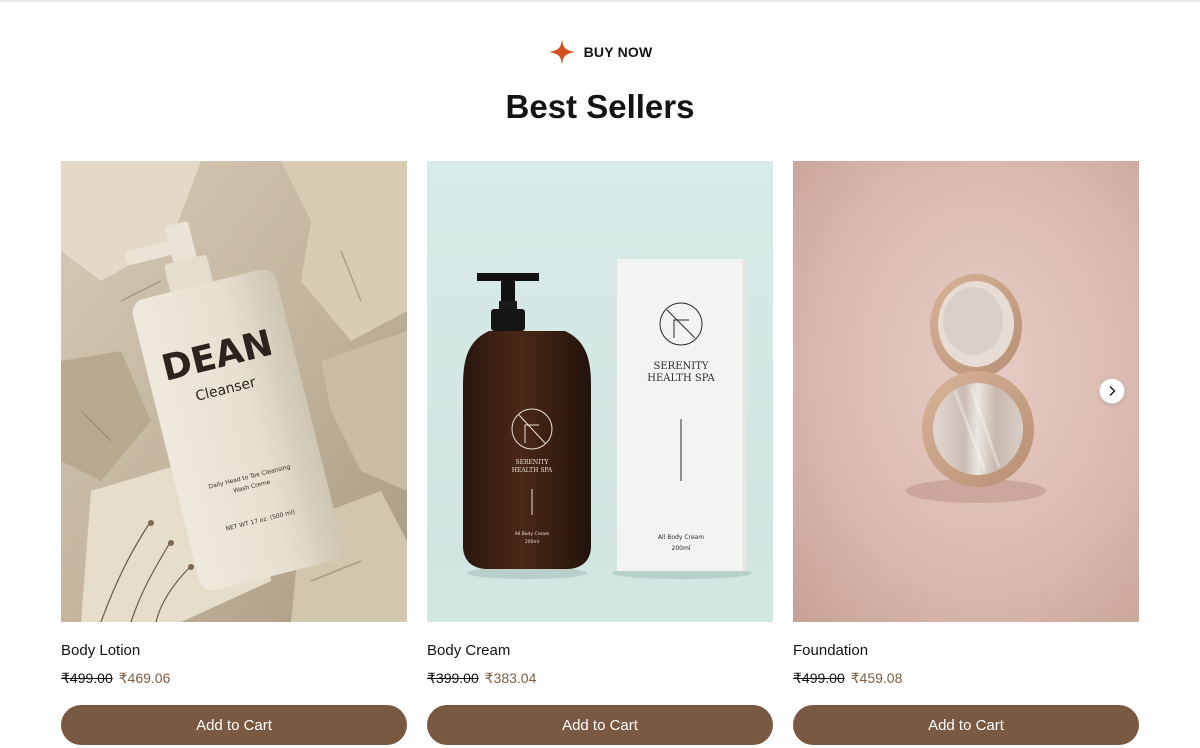  I want to click on image-text-serenity-bottle: SERENITY, so click(533, 462).